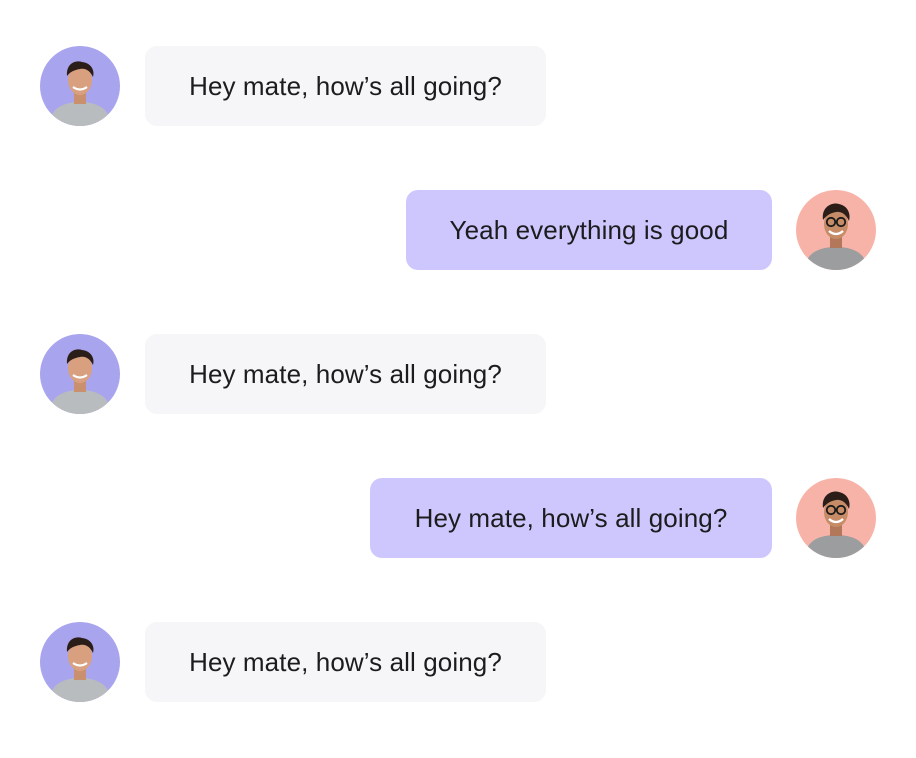  I want to click on message-row-outgoing: Hey mate, how’s all going?, so click(458, 518).